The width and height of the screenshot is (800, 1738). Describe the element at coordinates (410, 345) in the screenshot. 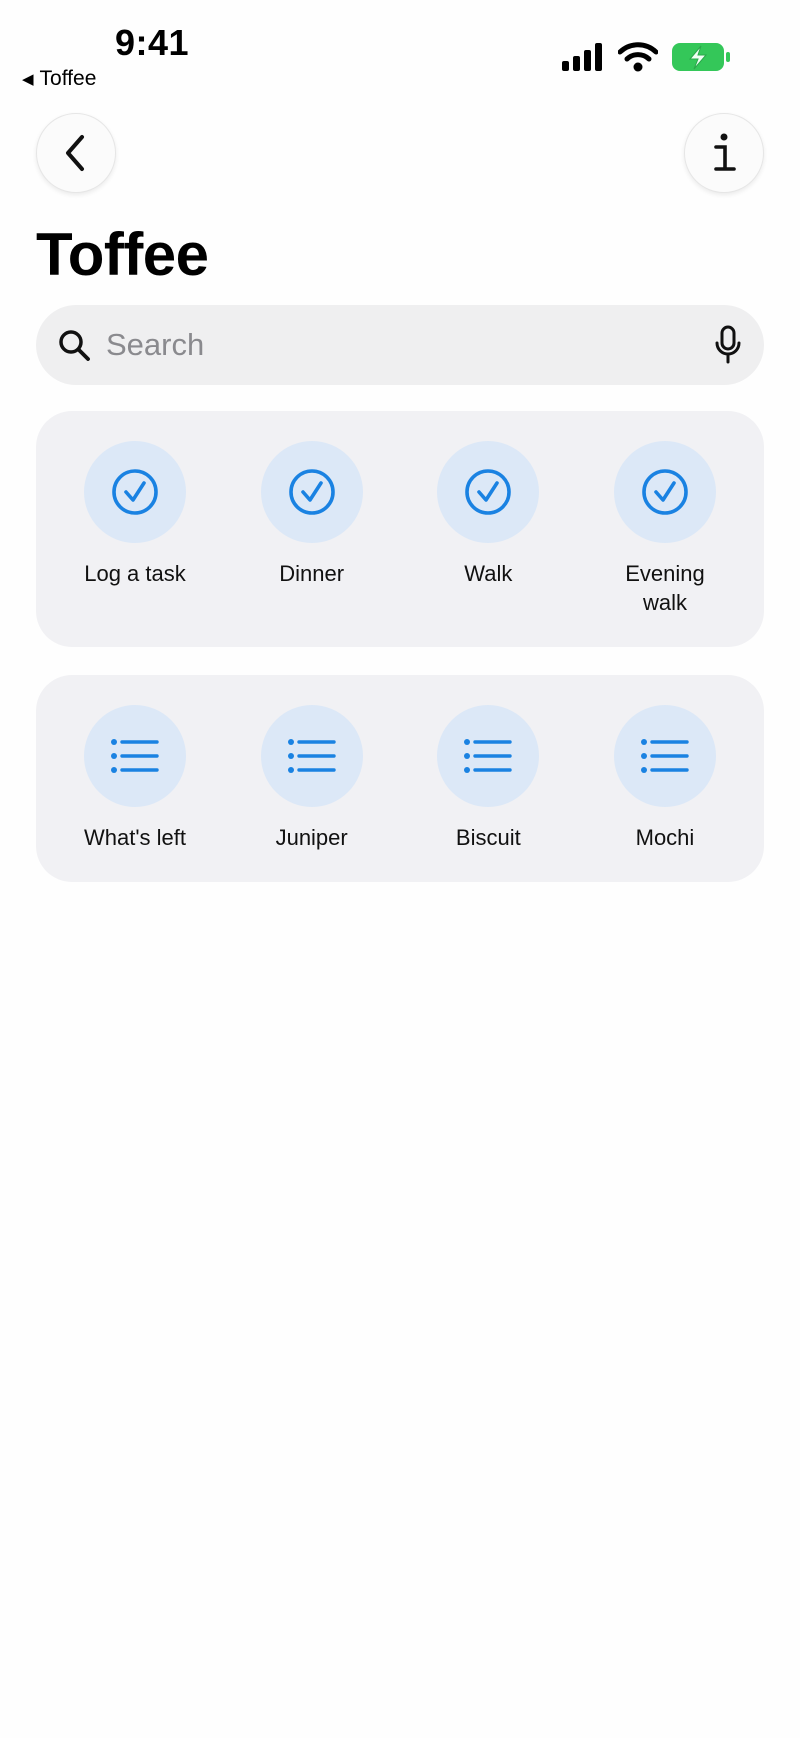

I see `search-input: Search` at that location.